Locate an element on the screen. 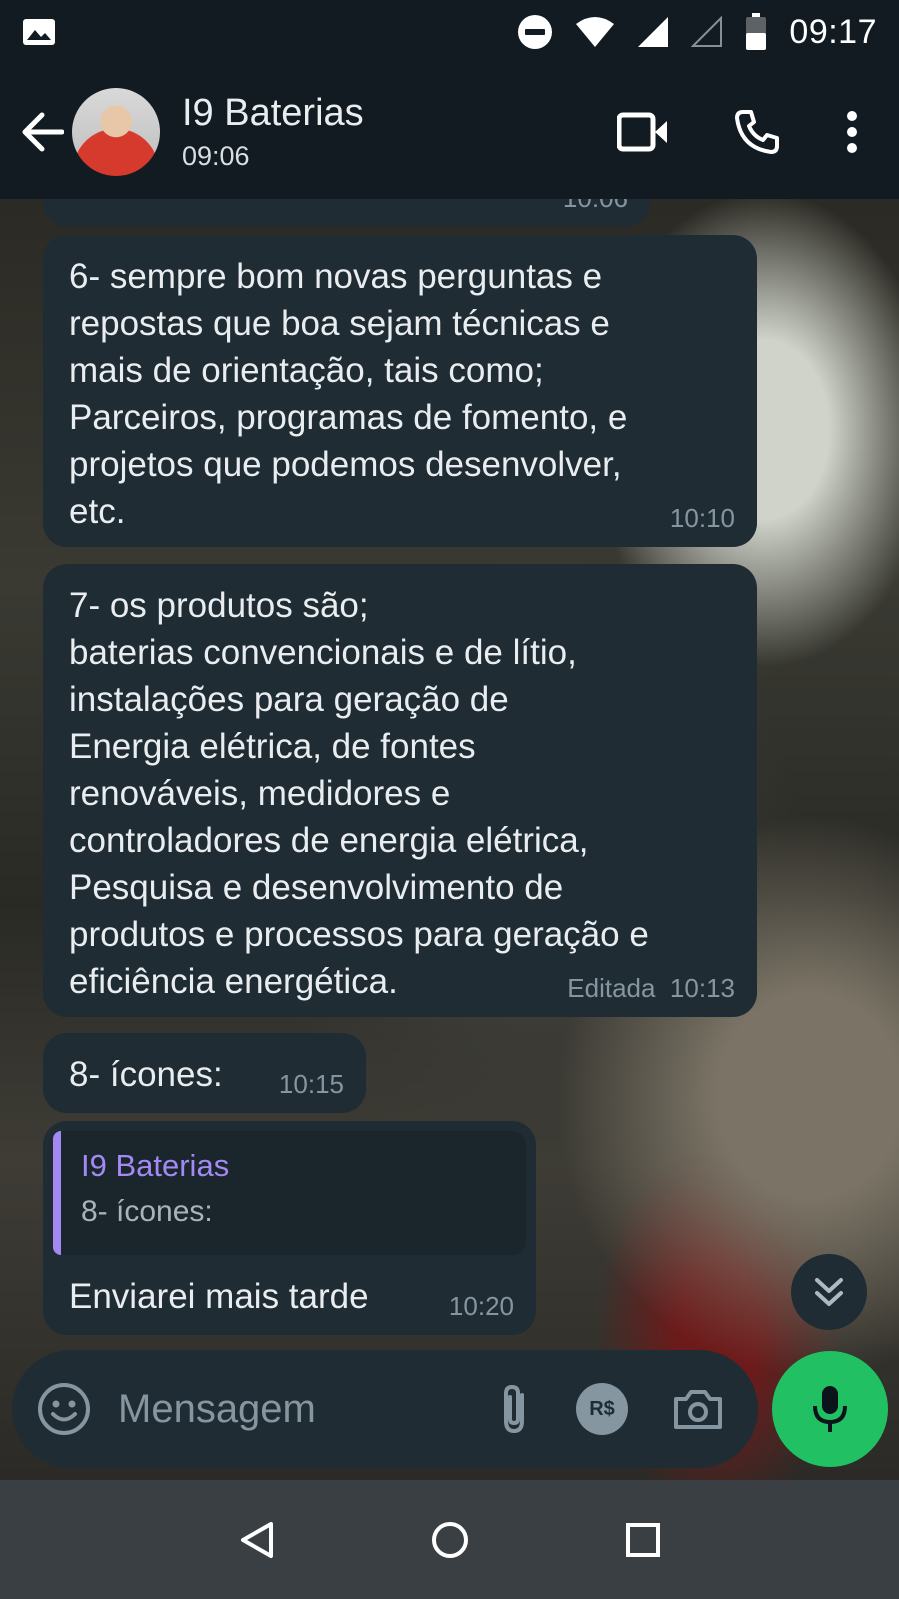  emoji-icon is located at coordinates (64, 1409).